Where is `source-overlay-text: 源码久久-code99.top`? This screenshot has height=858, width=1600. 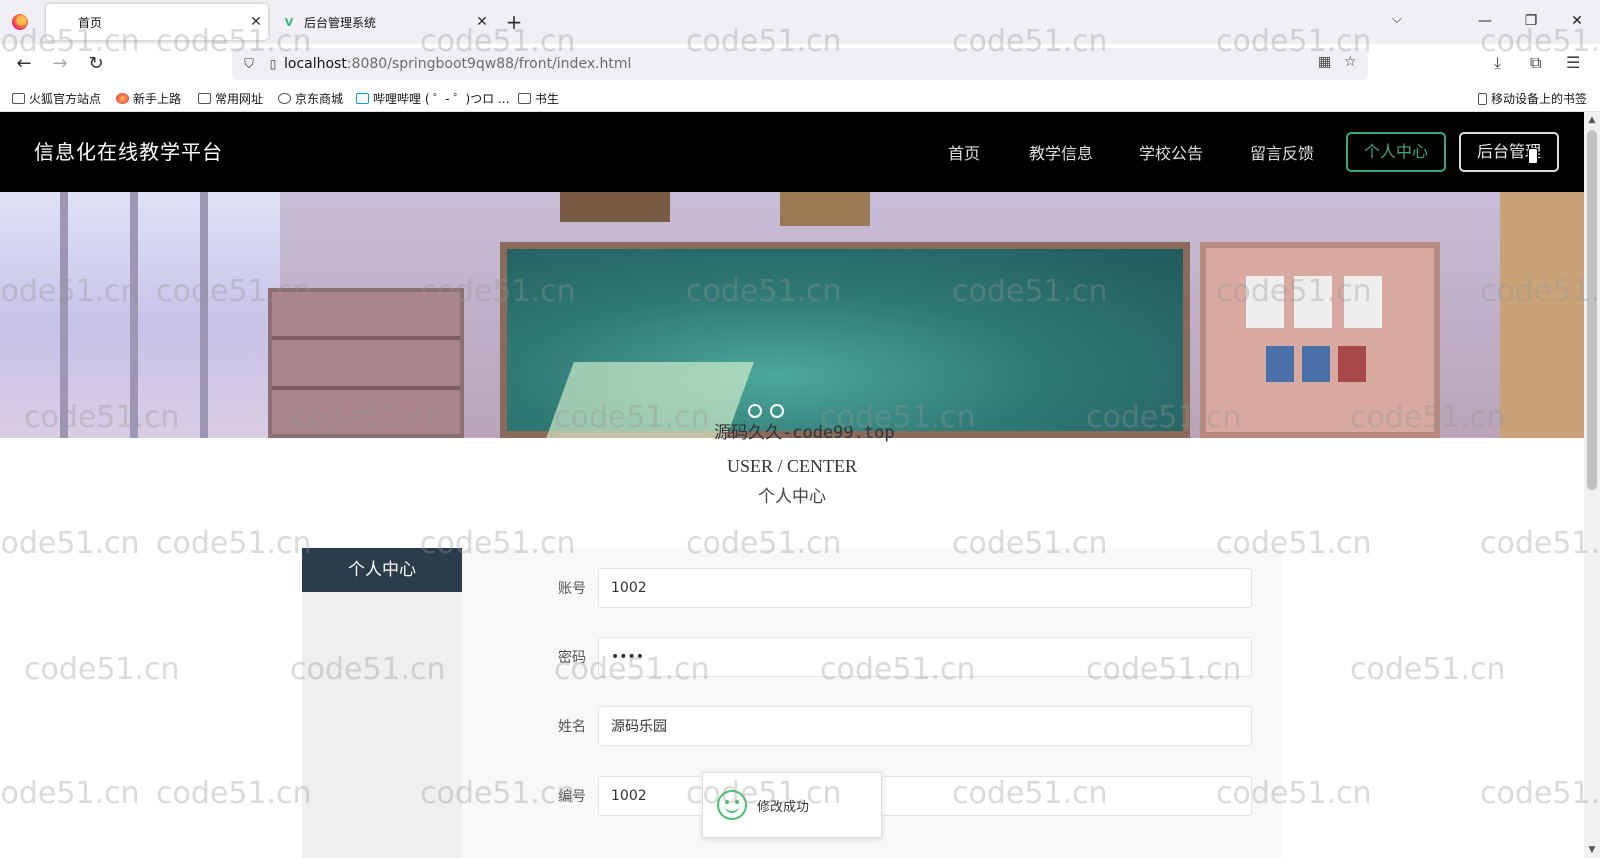 source-overlay-text: 源码久久-code99.top is located at coordinates (804, 433).